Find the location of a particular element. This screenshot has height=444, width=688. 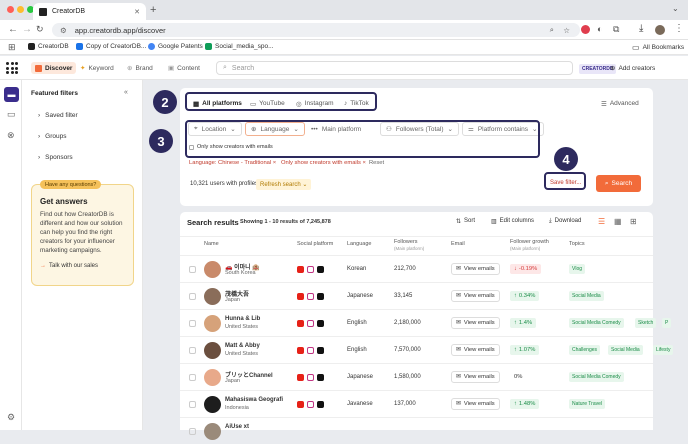

edit-columns-button: ▥ Edit columns is located at coordinates (512, 221).